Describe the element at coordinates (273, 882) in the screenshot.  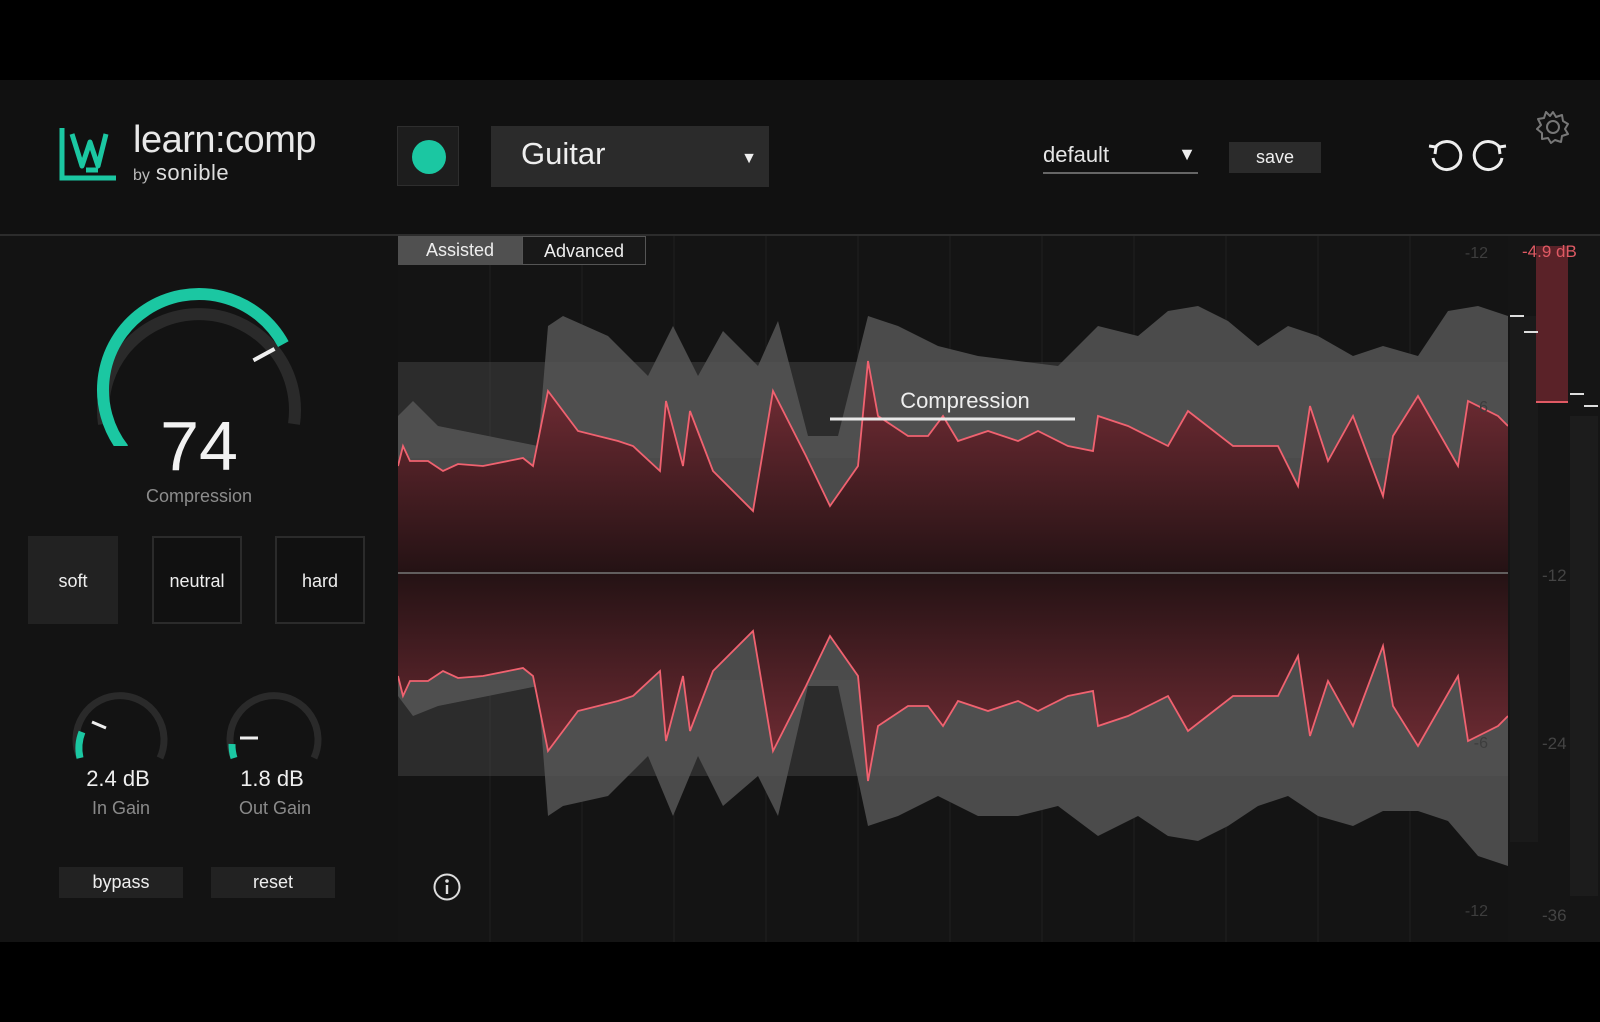
I see `reset-button: reset` at that location.